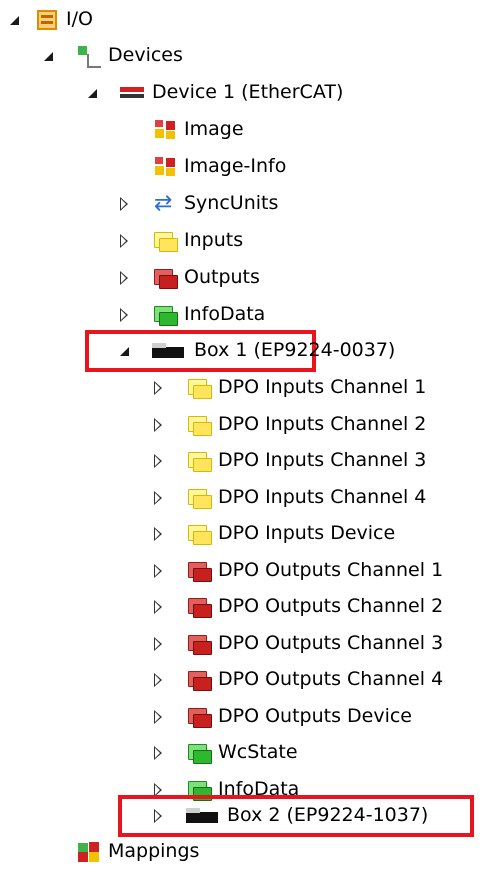 The width and height of the screenshot is (492, 870). I want to click on tree-node-label: DPO Inputs Channel 1, so click(322, 387).